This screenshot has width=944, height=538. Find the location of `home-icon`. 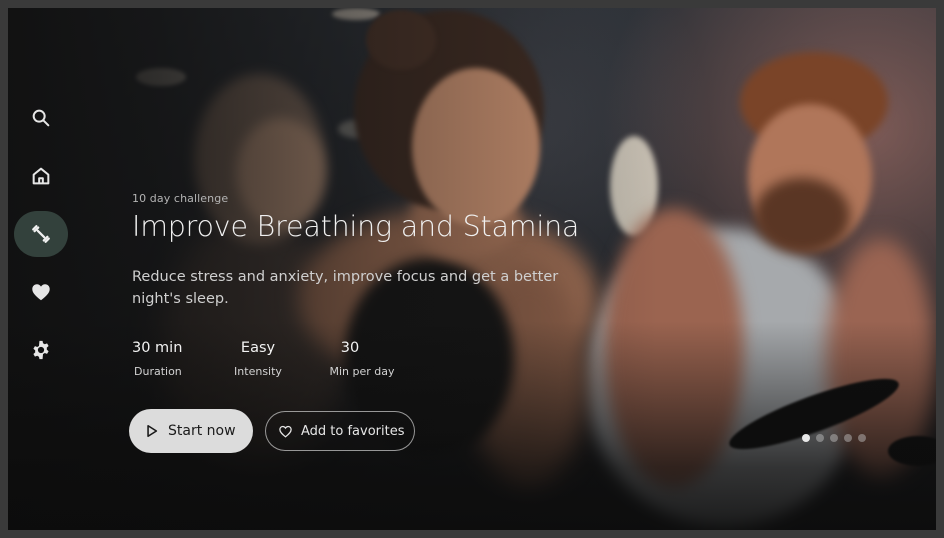

home-icon is located at coordinates (41, 176).